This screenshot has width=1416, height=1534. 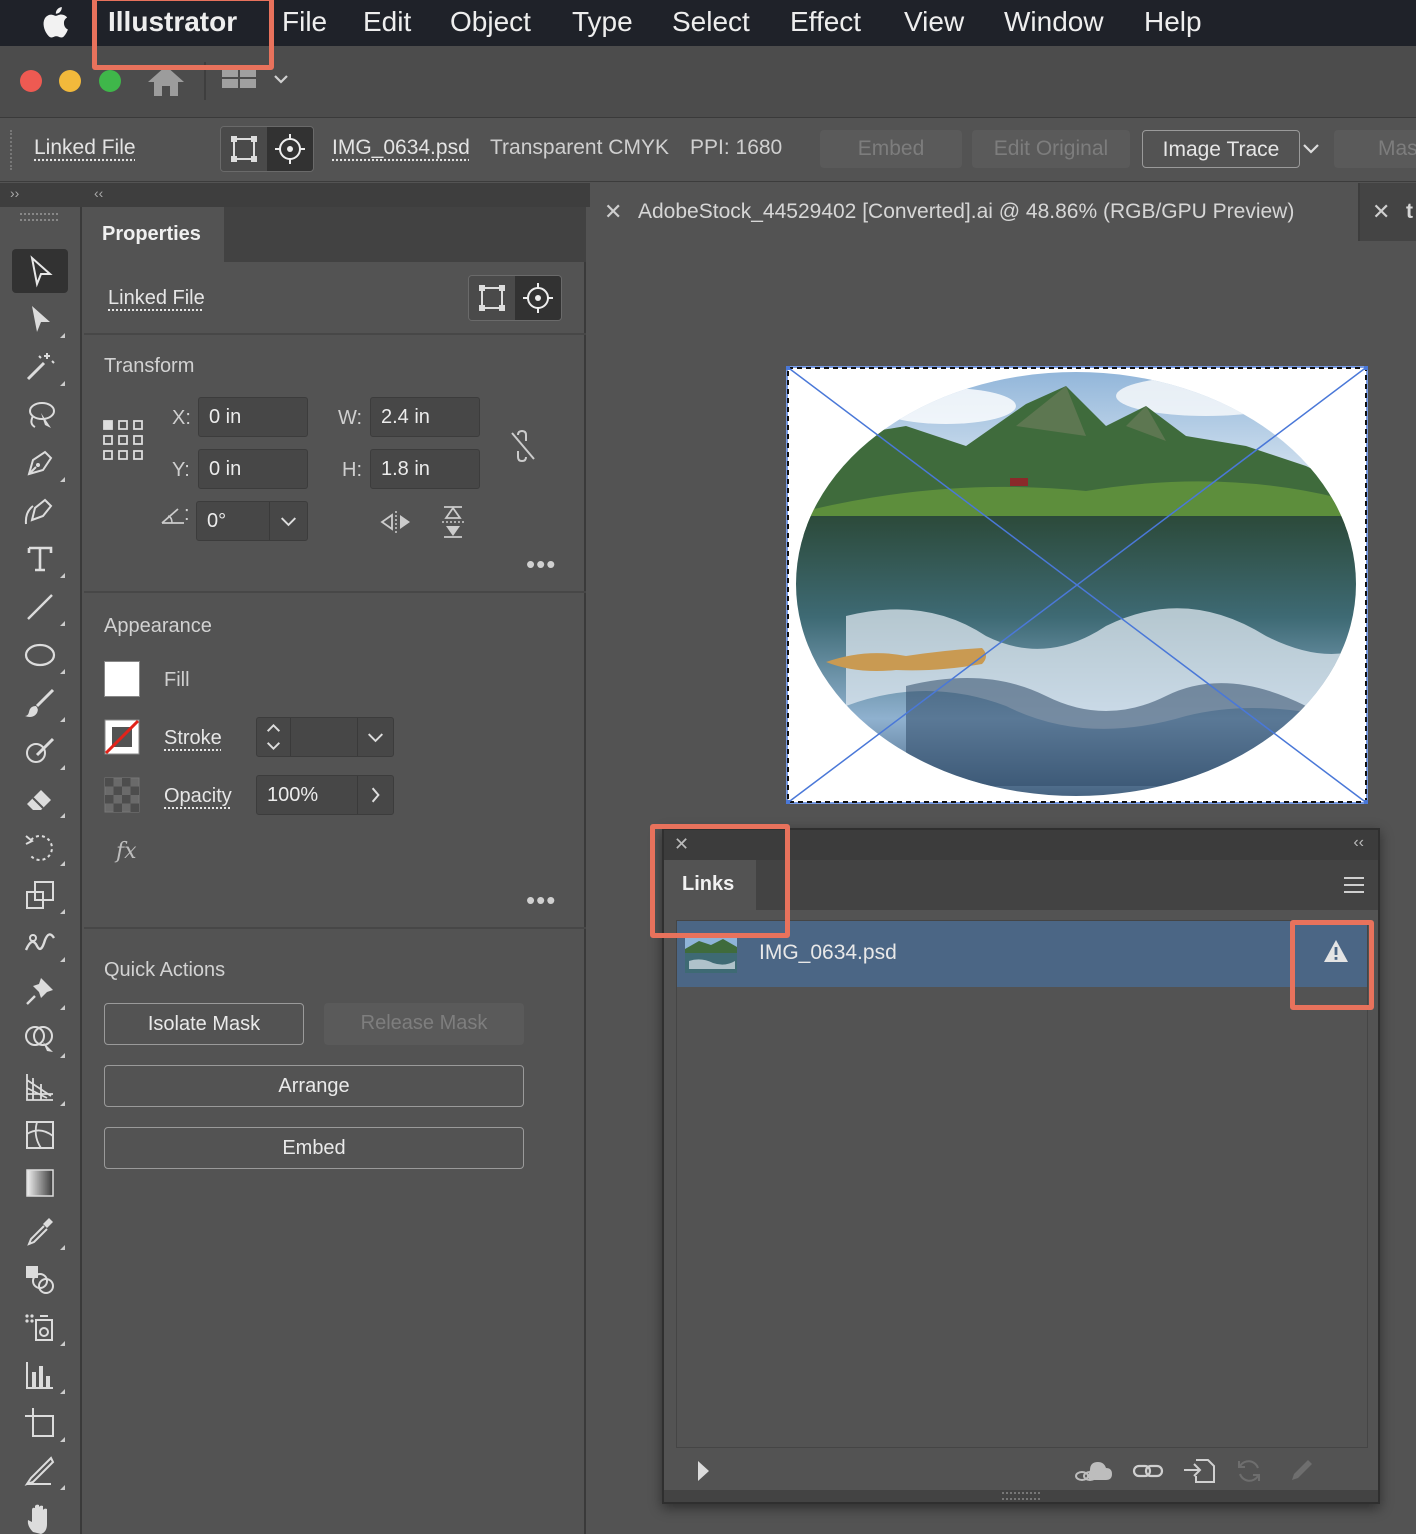 I want to click on edit-original-pencil-icon, so click(x=1301, y=1471).